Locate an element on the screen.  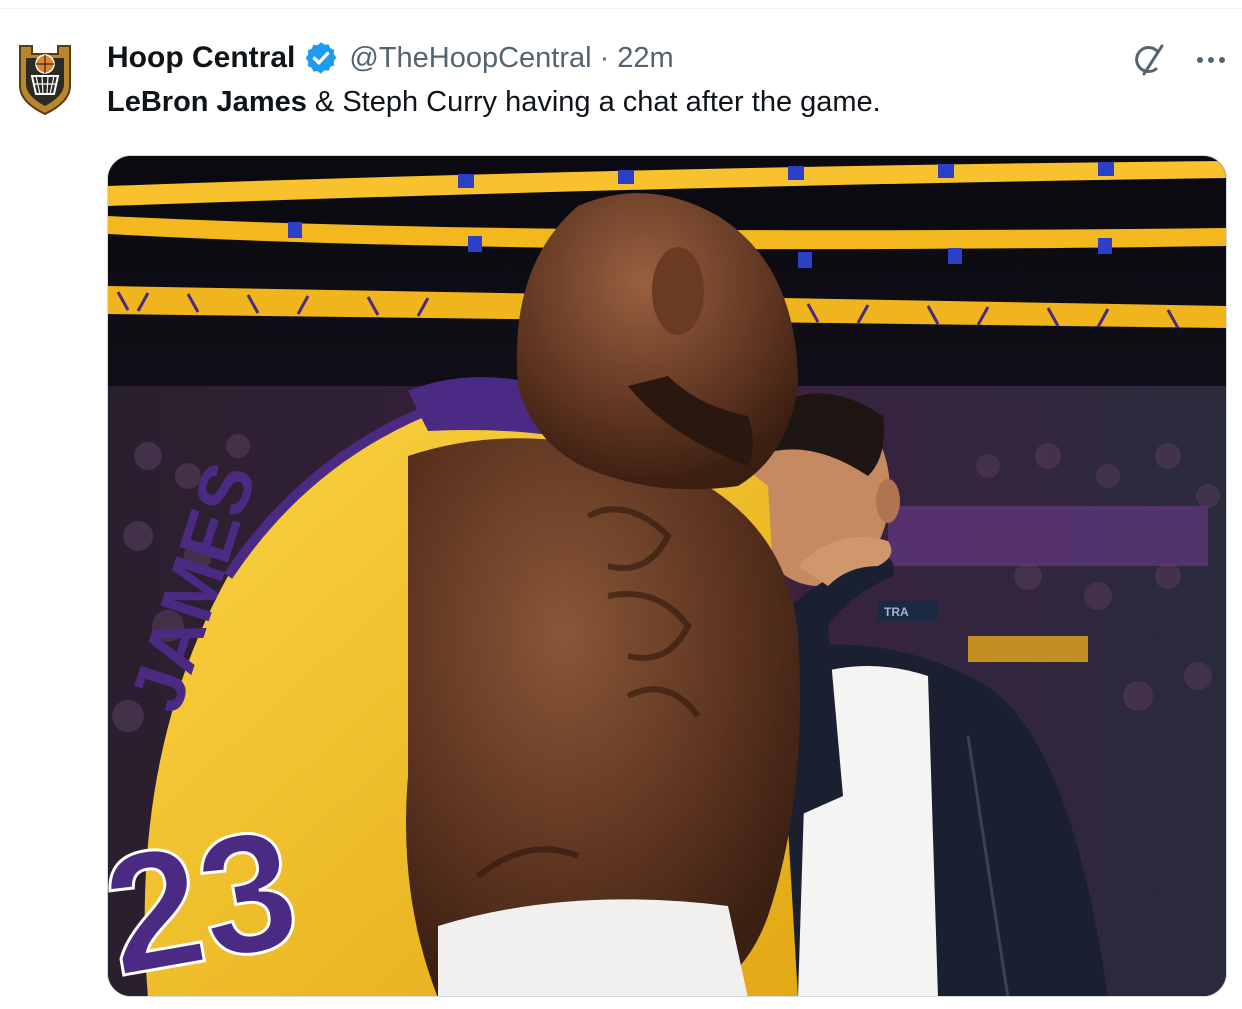
tweet-text-bold: LeBron James is located at coordinates (207, 102).